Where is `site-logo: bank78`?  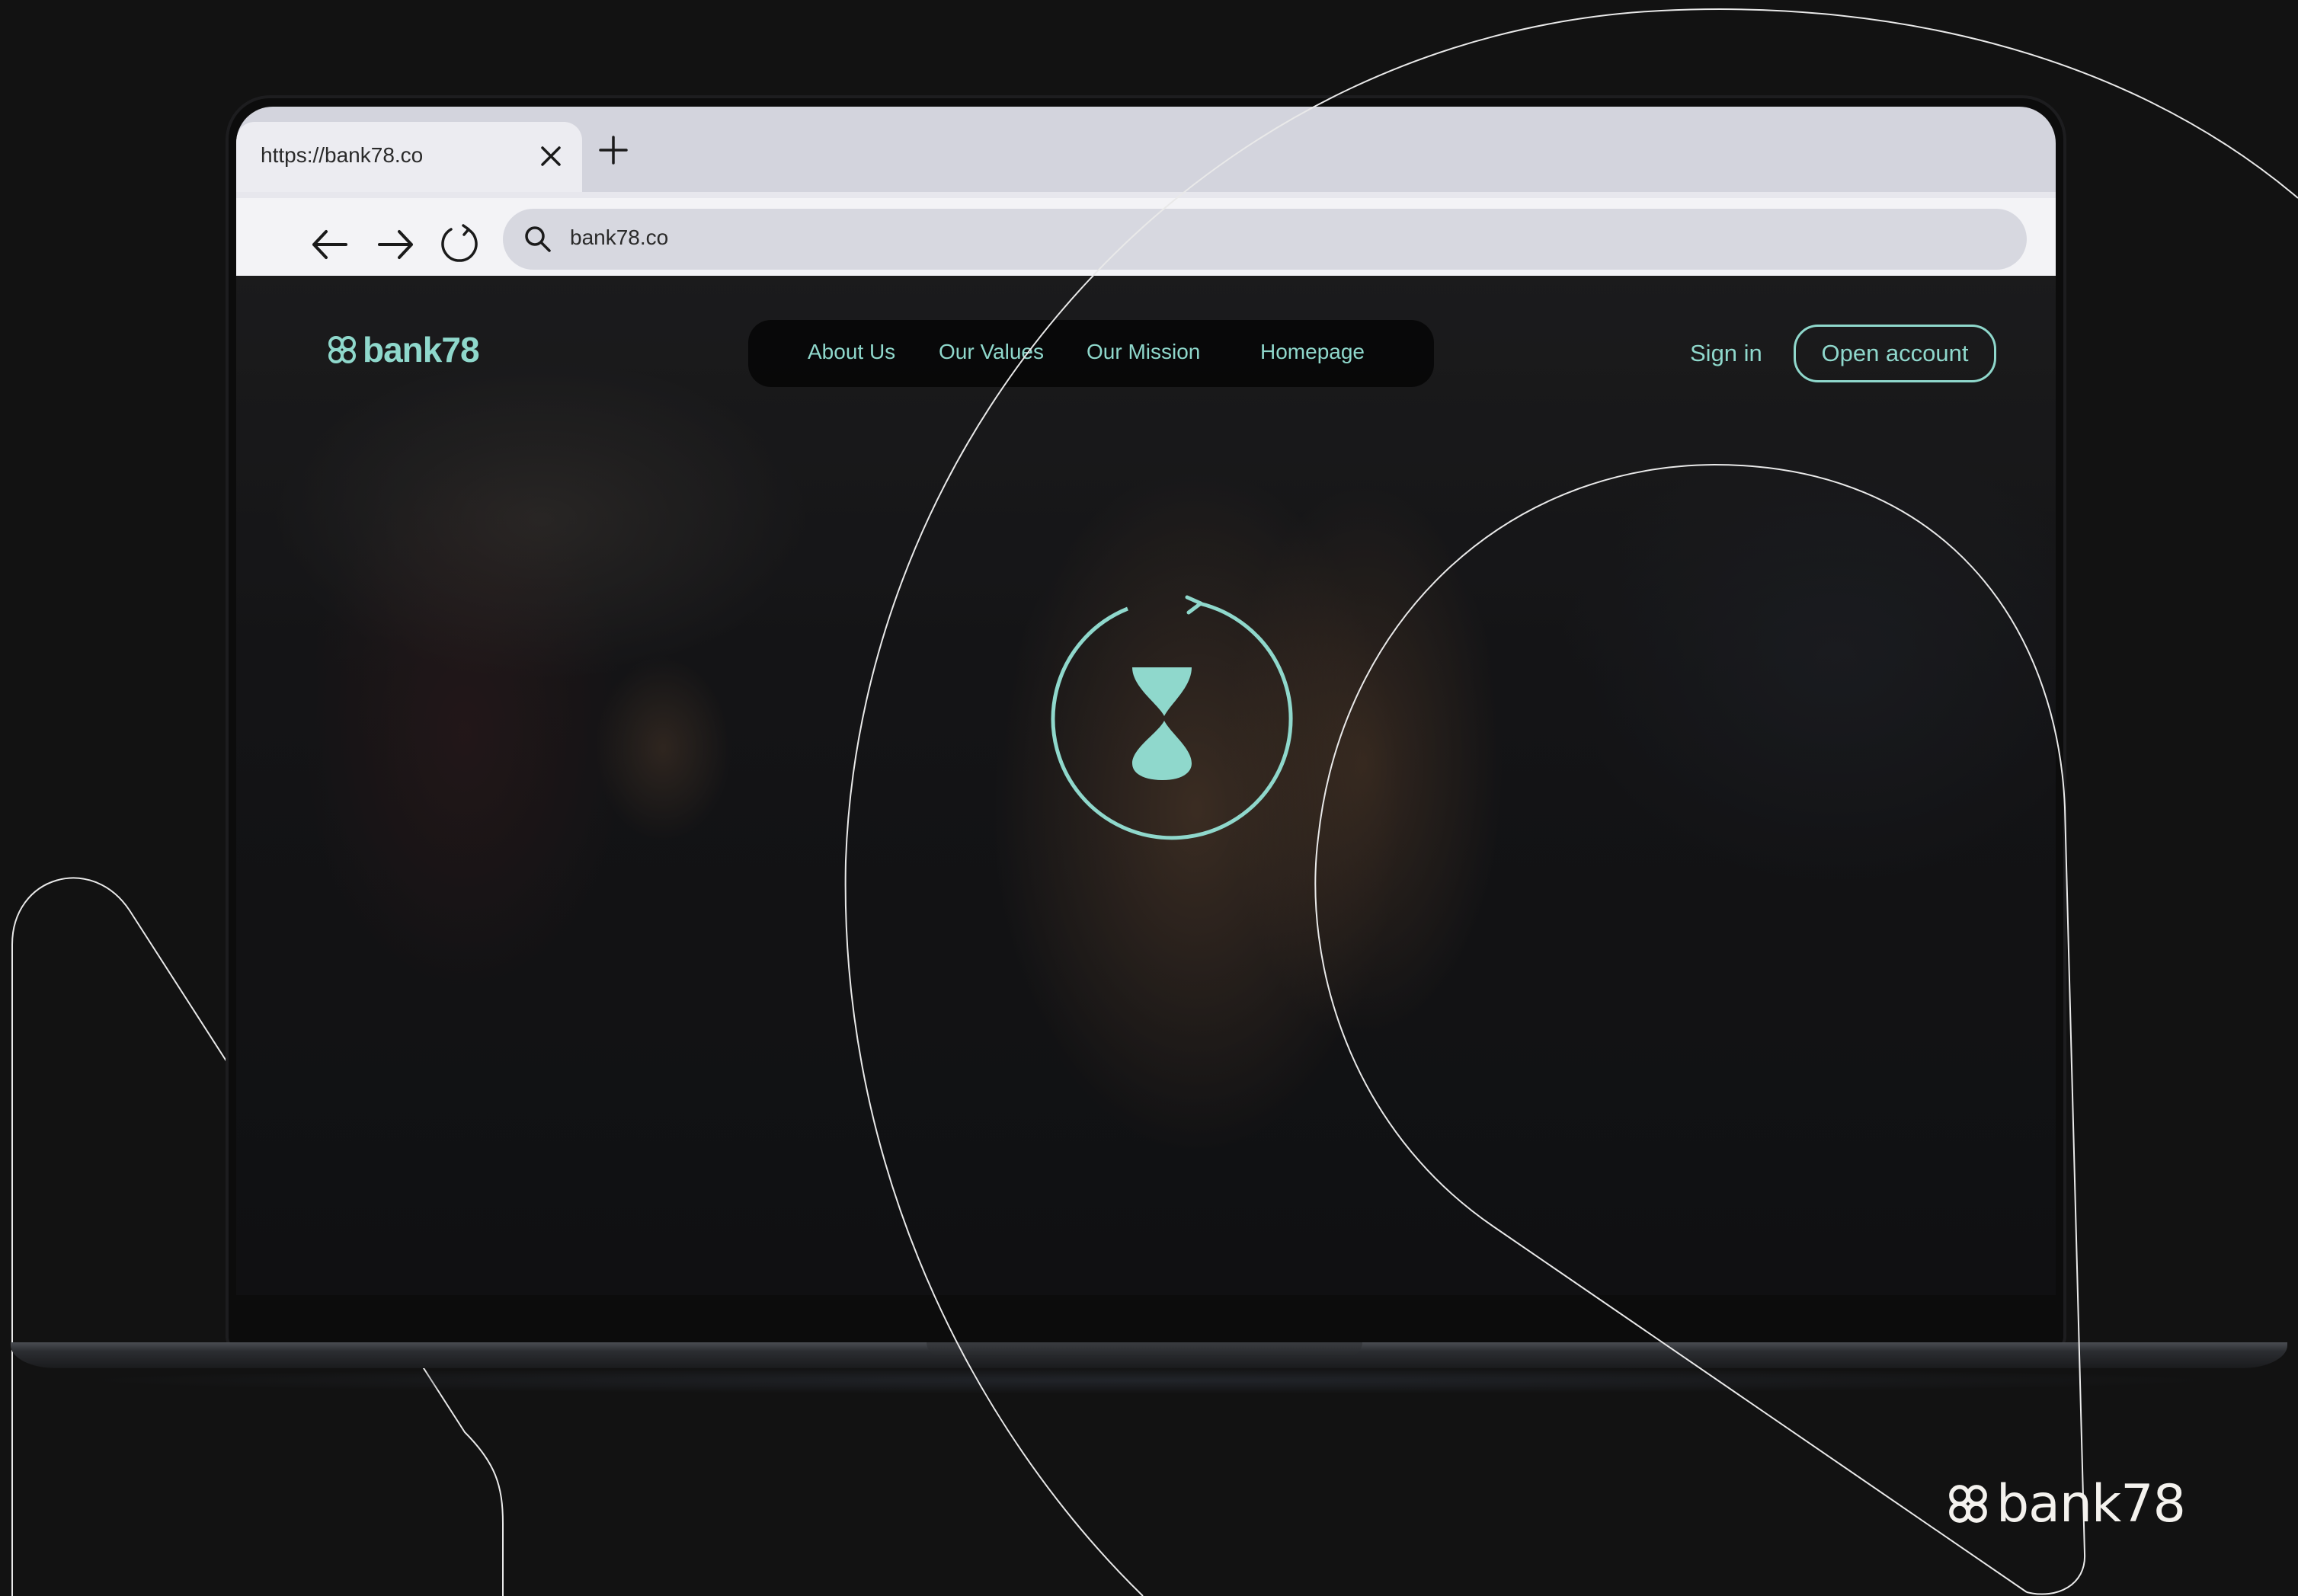 site-logo: bank78 is located at coordinates (403, 349).